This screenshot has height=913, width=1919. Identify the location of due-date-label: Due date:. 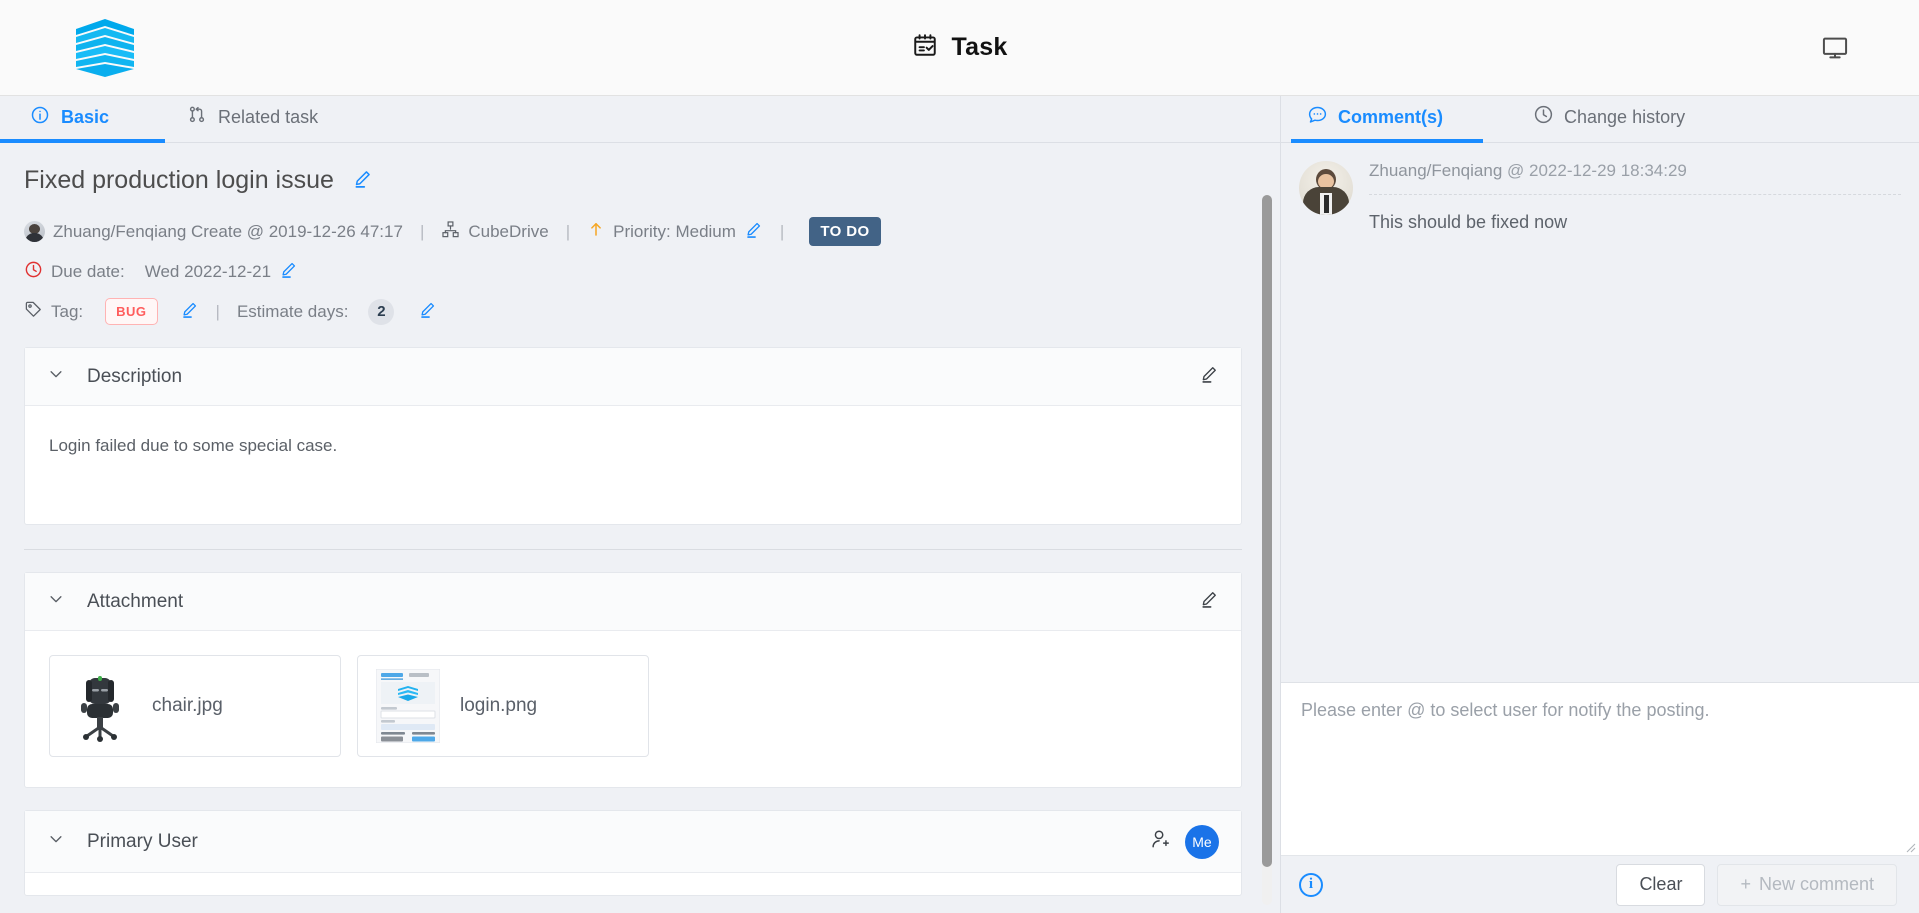
(88, 271).